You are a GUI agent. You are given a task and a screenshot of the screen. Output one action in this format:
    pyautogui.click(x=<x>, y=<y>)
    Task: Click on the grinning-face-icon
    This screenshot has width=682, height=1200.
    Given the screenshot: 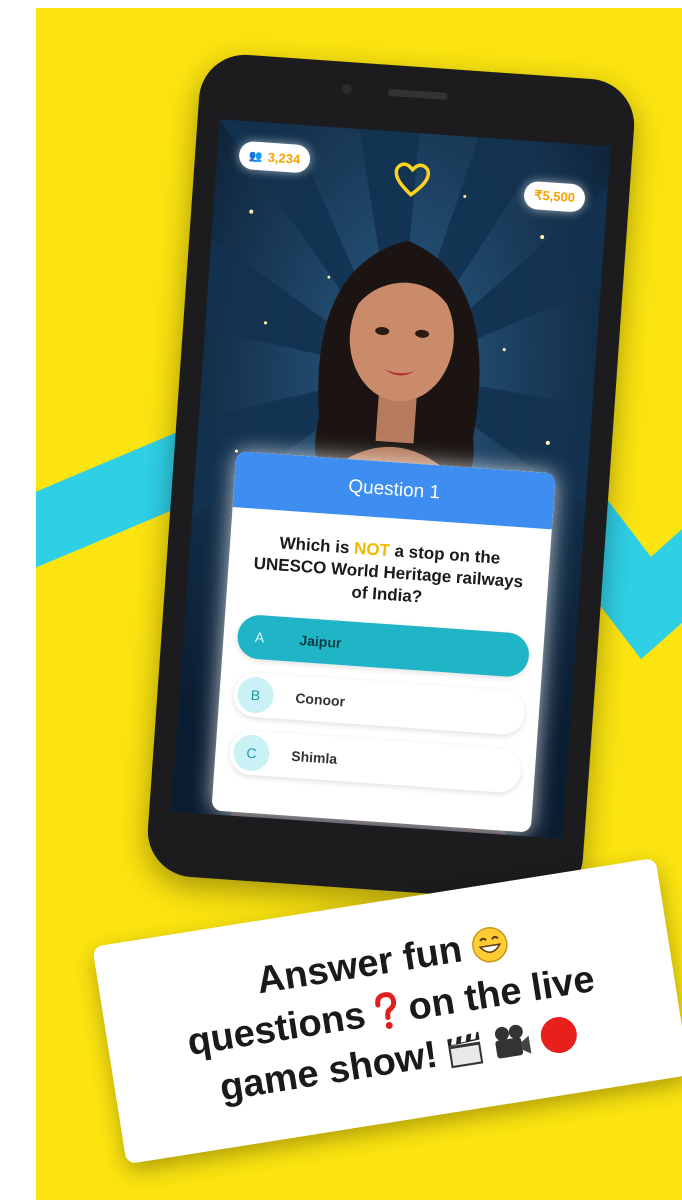 What is the action you would take?
    pyautogui.click(x=490, y=944)
    